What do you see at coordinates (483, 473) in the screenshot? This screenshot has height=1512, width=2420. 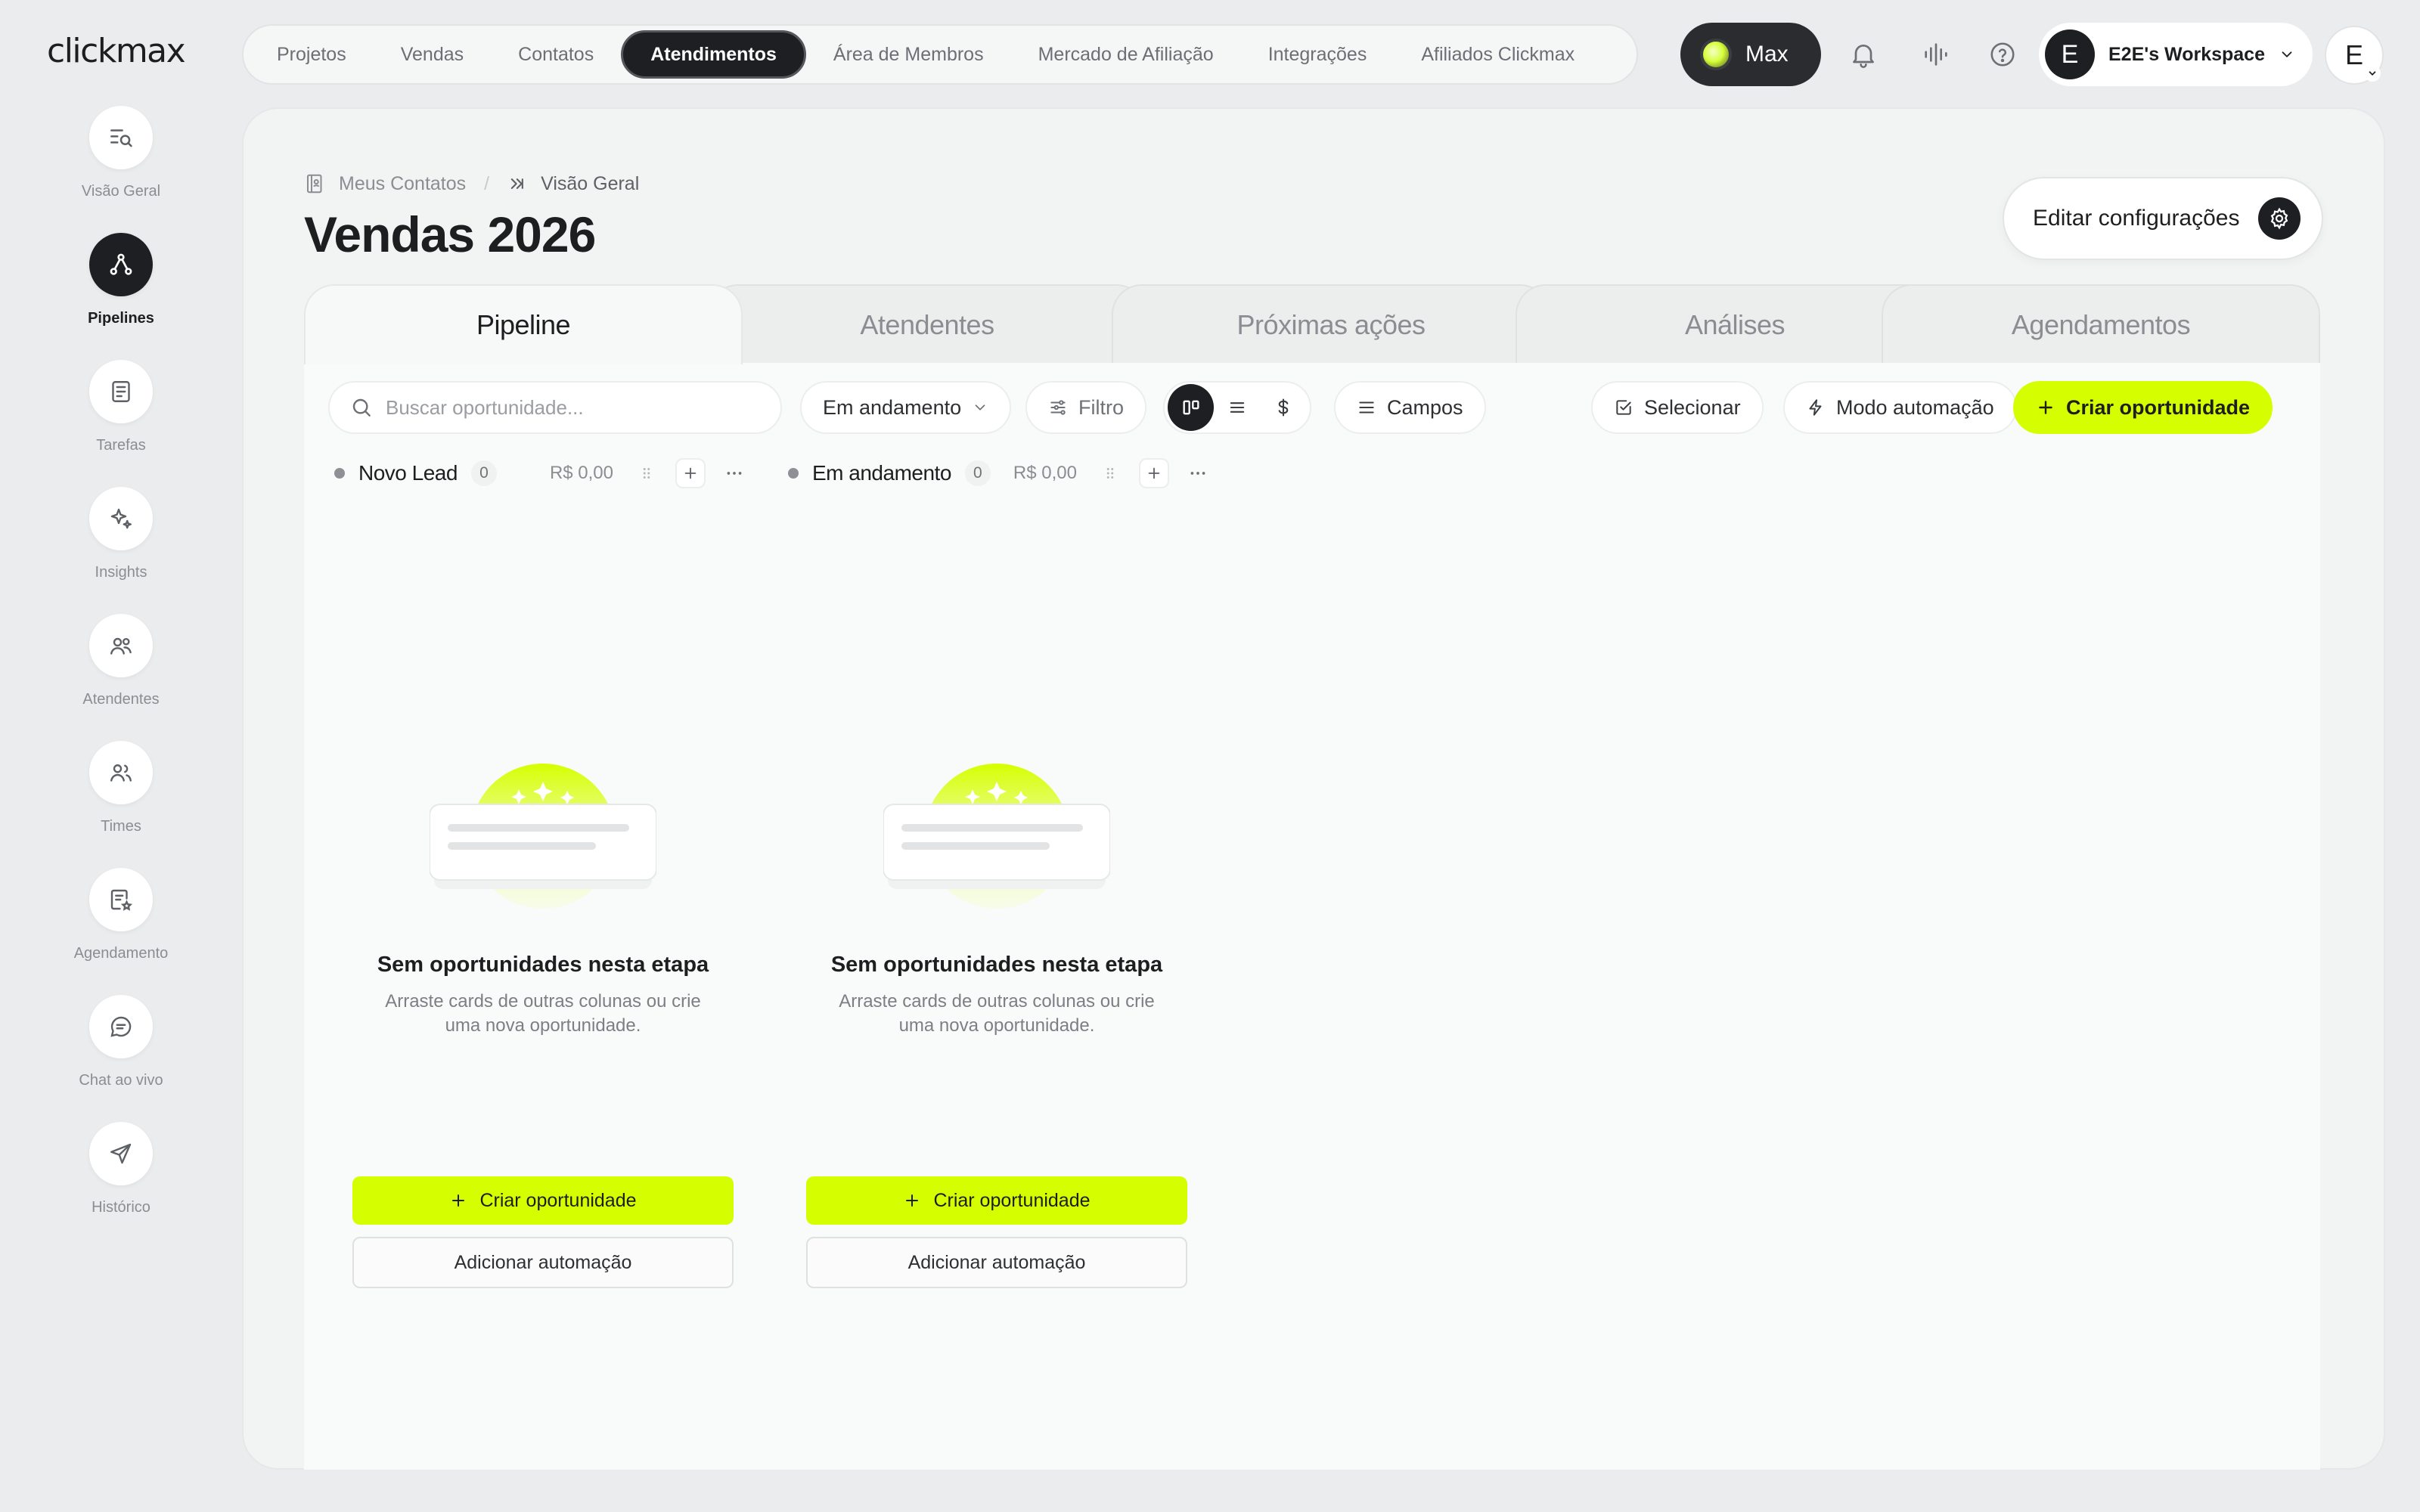 I see `column-count-badge: 0` at bounding box center [483, 473].